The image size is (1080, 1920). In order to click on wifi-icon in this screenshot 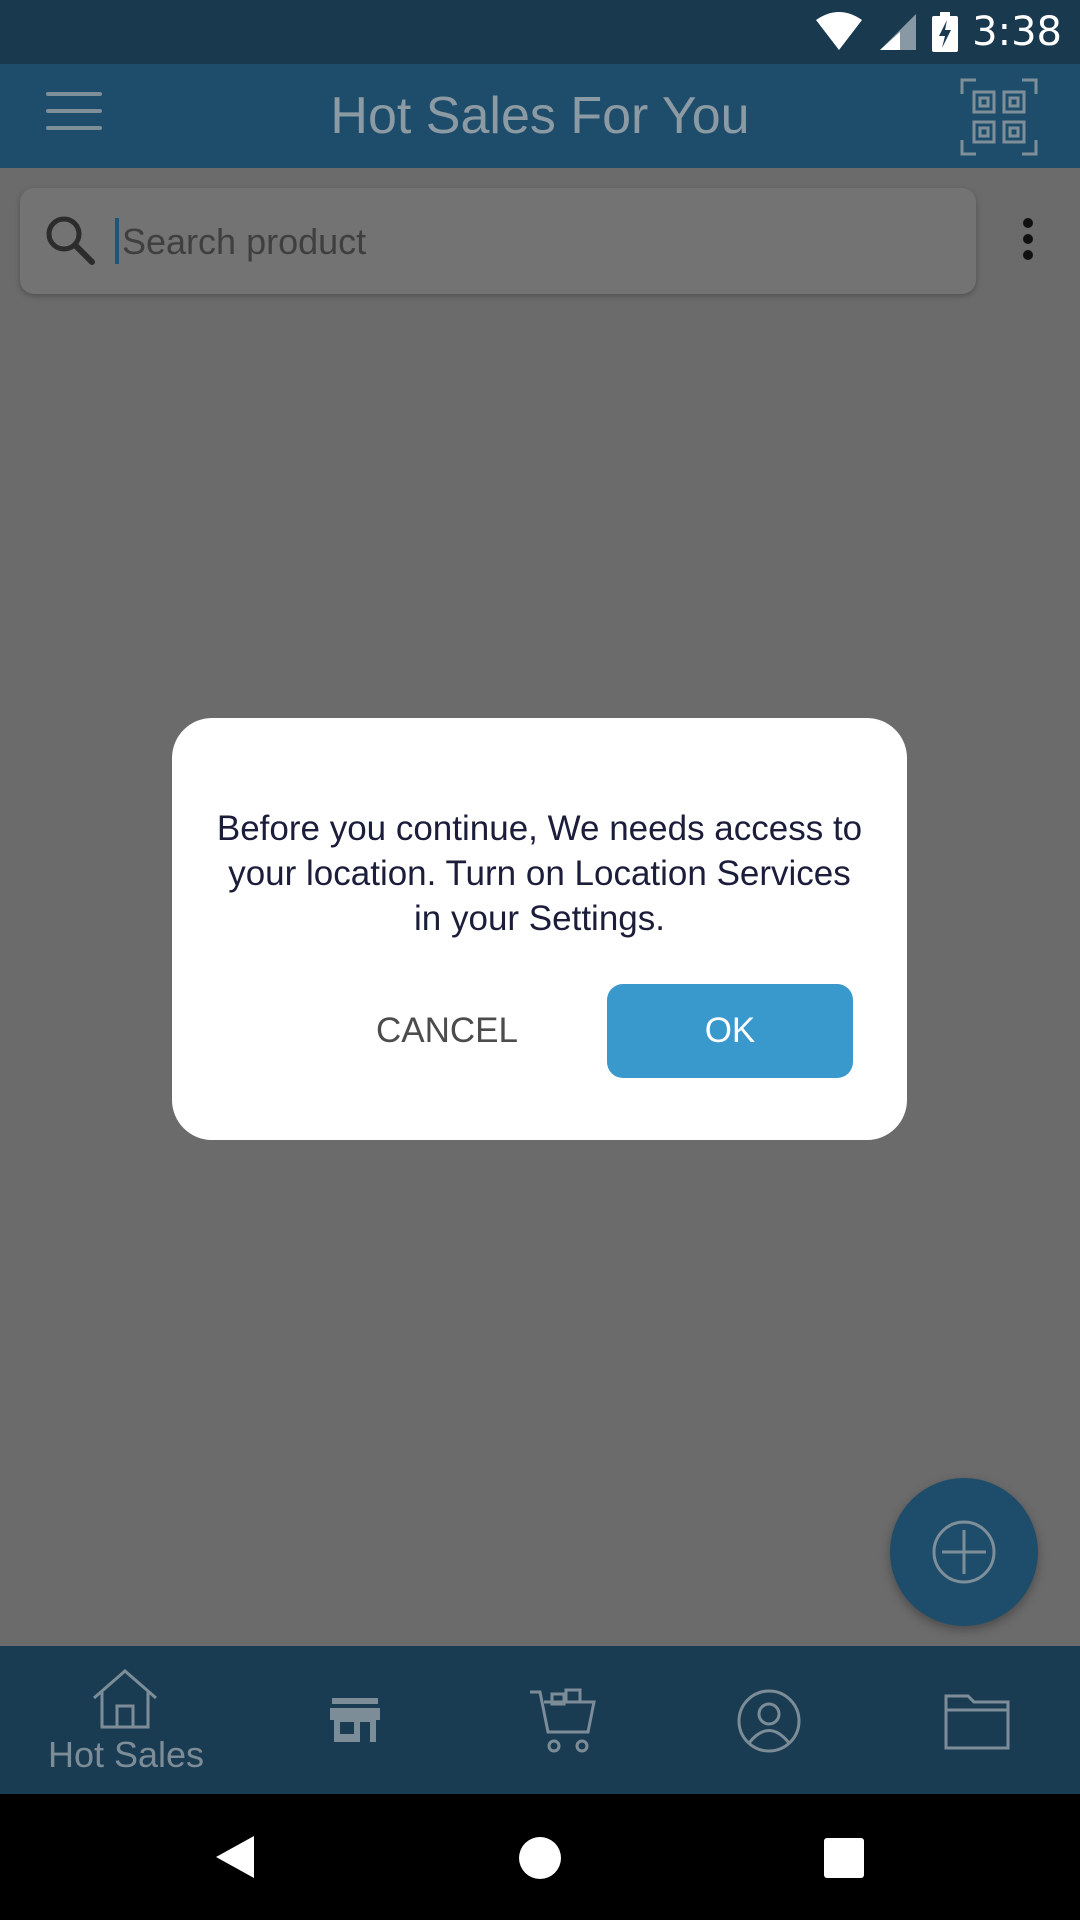, I will do `click(839, 31)`.